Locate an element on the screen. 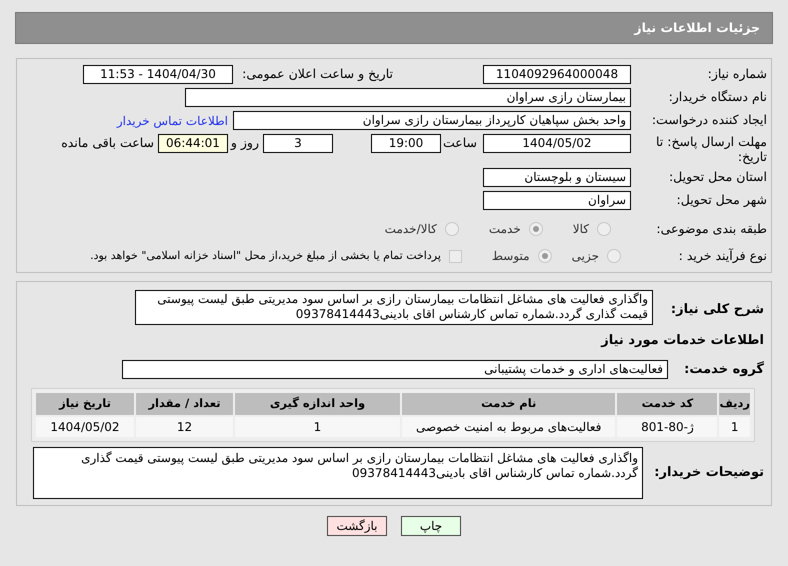 This screenshot has height=566, width=788. field-label: نوع فرآیند خرید : is located at coordinates (723, 255).